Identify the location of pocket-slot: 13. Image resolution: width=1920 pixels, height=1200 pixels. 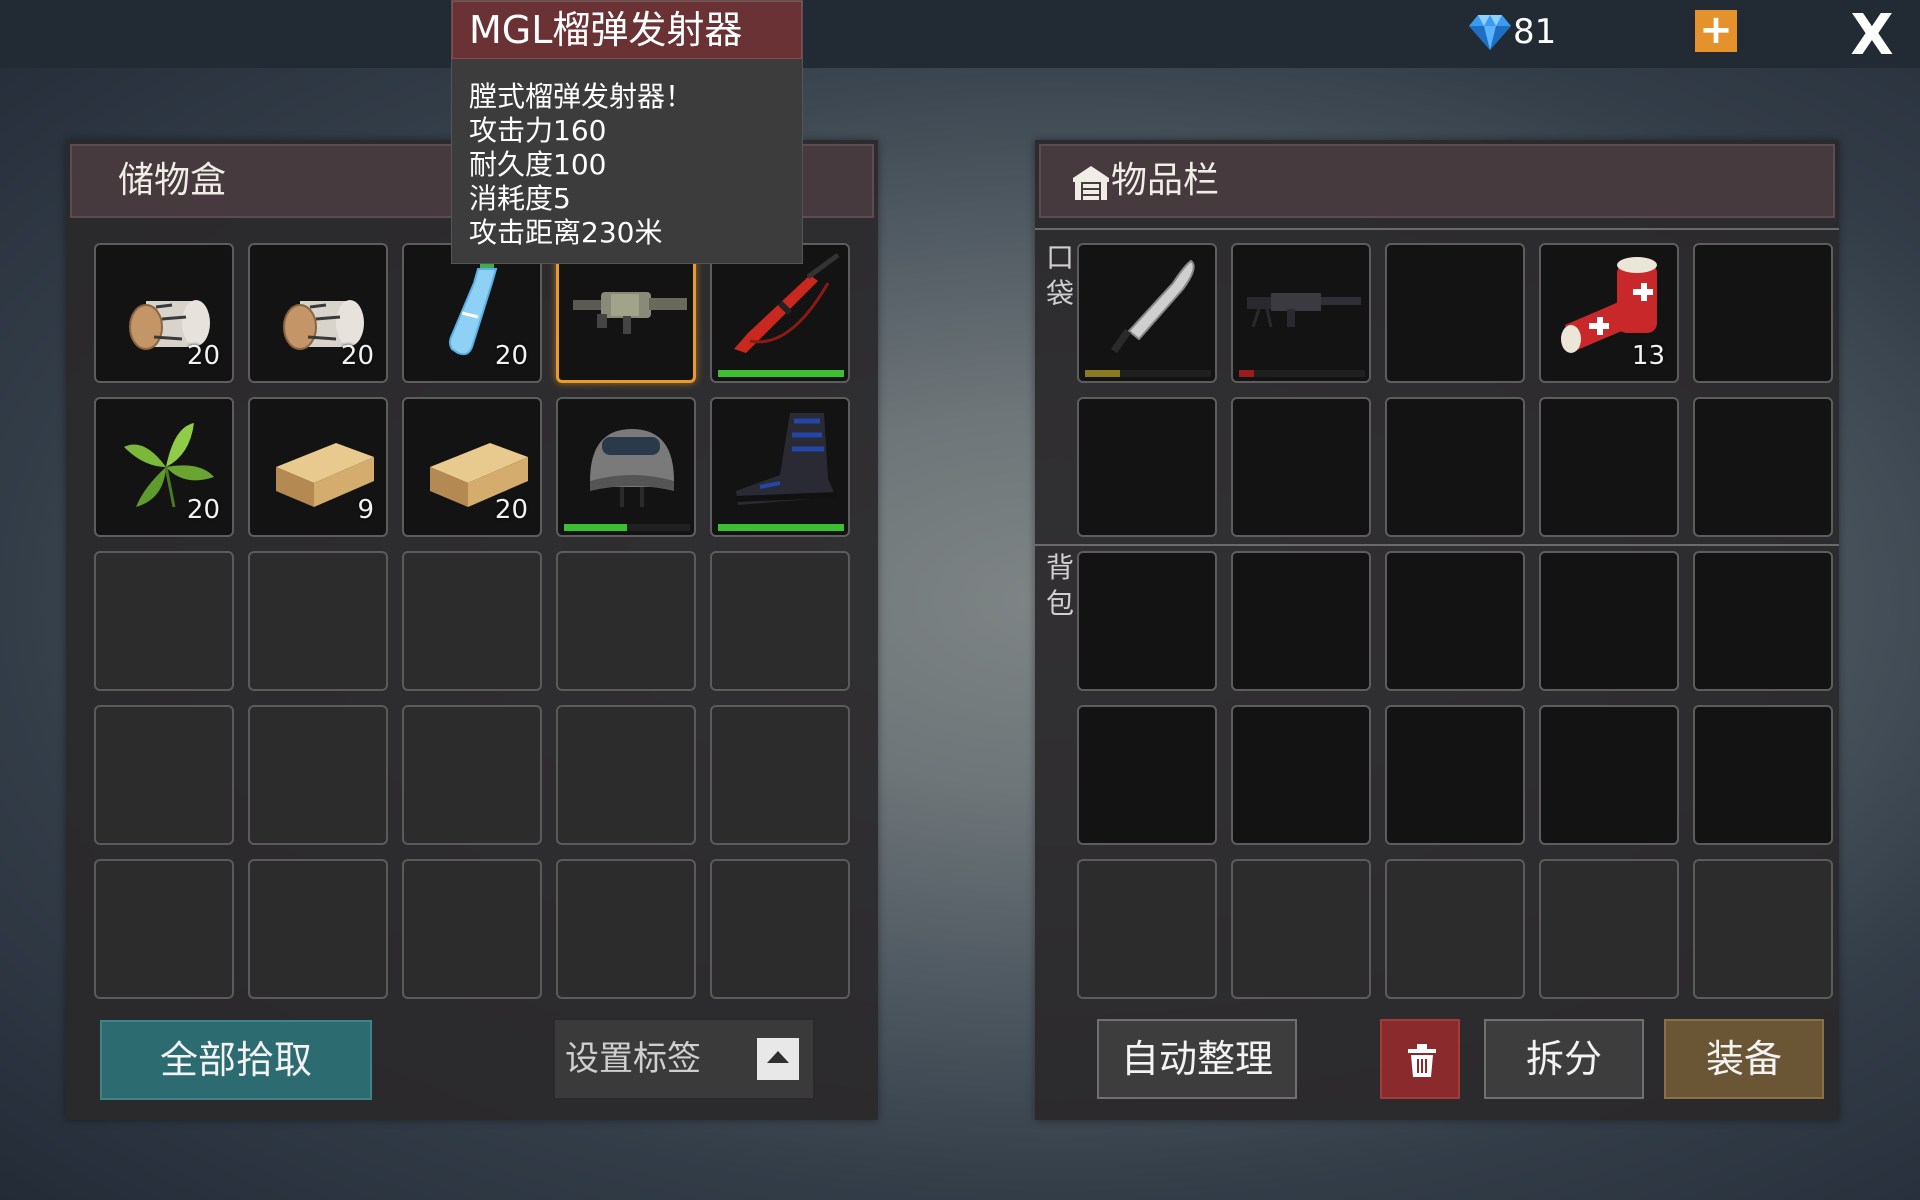
(1609, 313).